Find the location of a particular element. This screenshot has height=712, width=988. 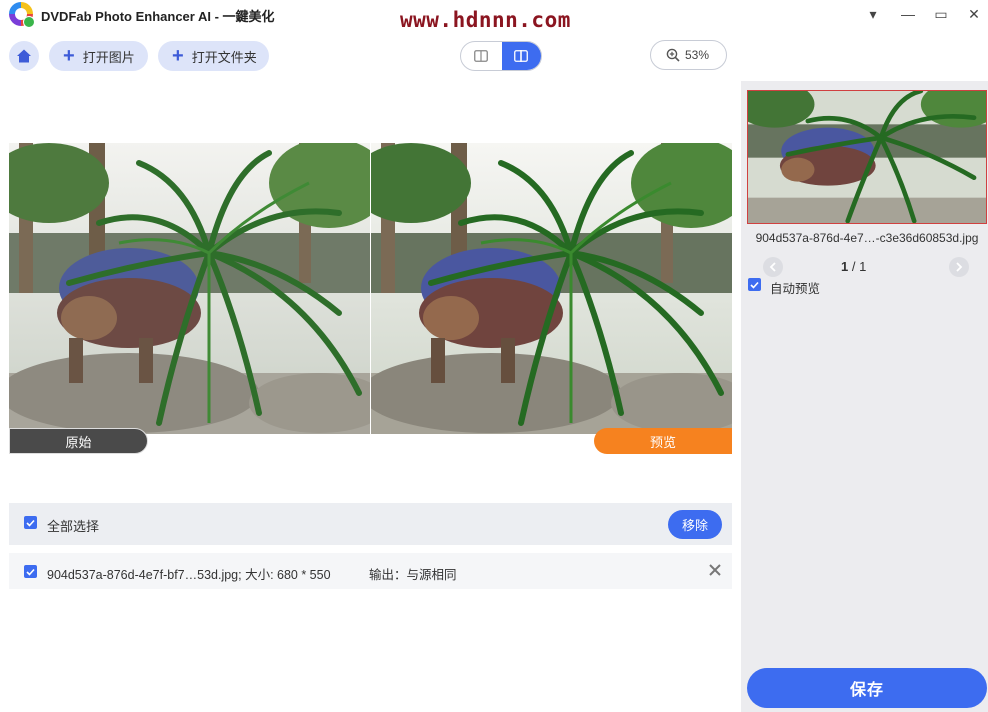

home-button is located at coordinates (24, 56).